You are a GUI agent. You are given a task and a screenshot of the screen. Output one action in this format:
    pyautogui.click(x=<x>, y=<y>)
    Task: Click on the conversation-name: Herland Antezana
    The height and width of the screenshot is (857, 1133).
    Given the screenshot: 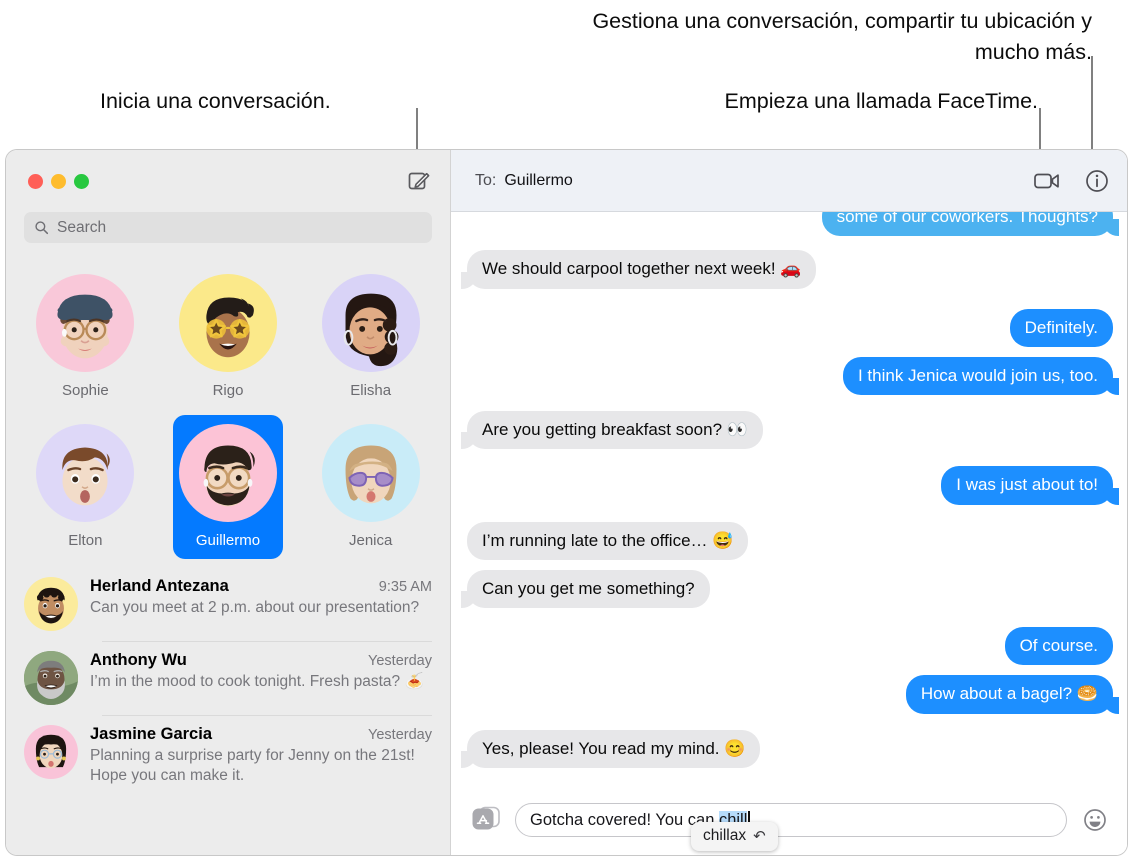 What is the action you would take?
    pyautogui.click(x=159, y=586)
    